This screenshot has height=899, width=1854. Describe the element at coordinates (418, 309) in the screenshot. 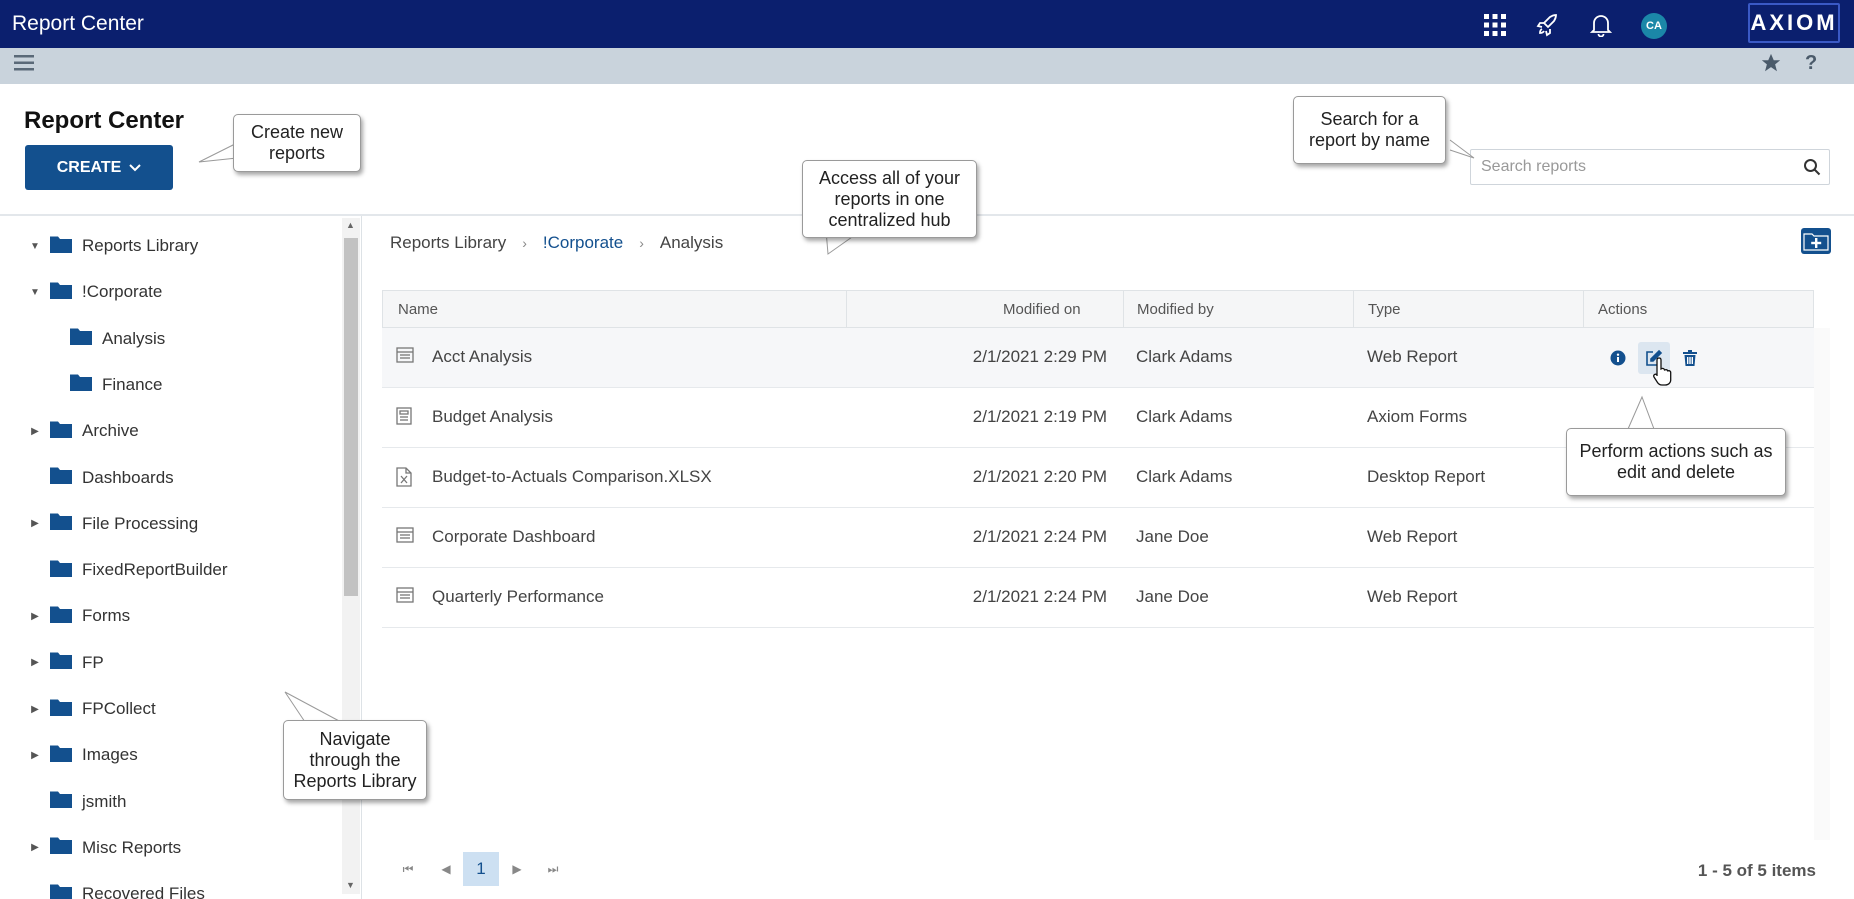

I see `column-header-name: Name` at that location.